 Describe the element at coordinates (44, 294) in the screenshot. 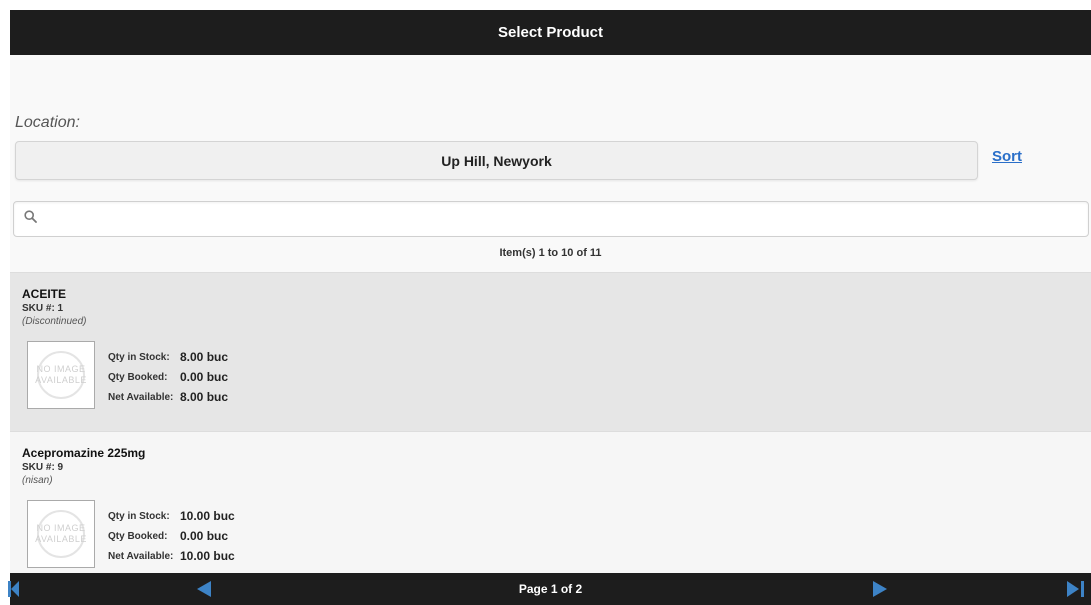

I see `product-name: ACEITE` at that location.